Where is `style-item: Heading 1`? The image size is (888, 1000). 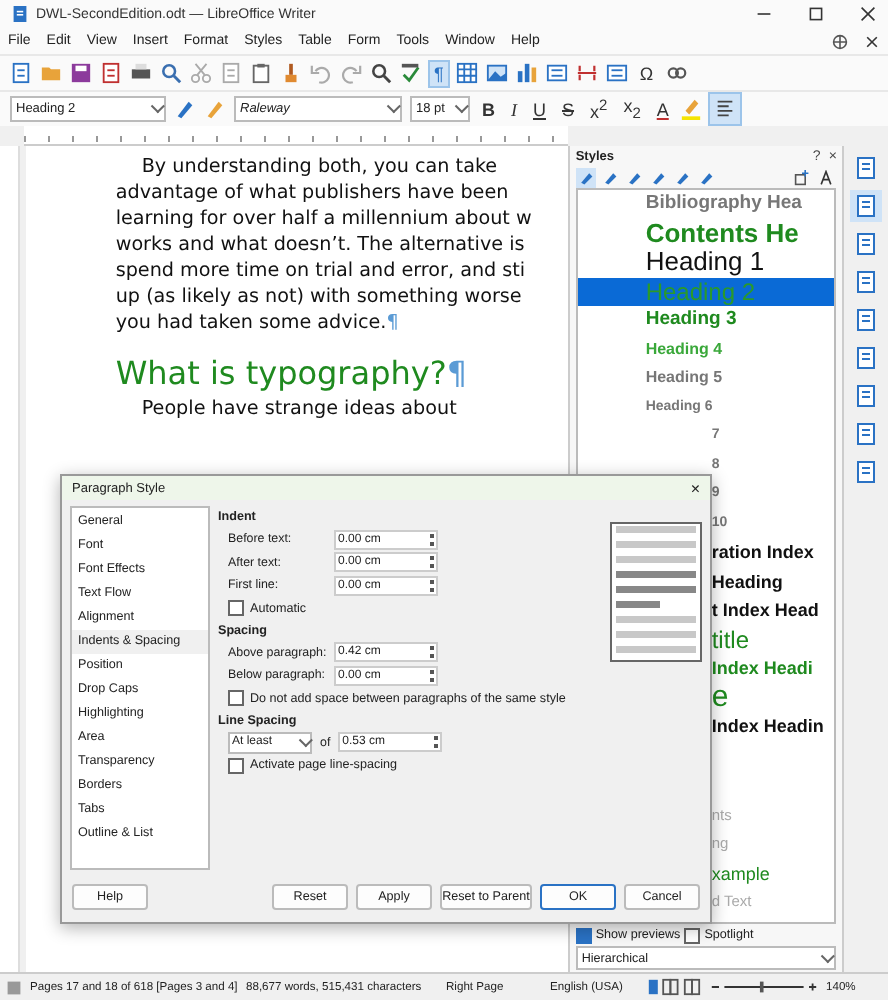
style-item: Heading 1 is located at coordinates (706, 262).